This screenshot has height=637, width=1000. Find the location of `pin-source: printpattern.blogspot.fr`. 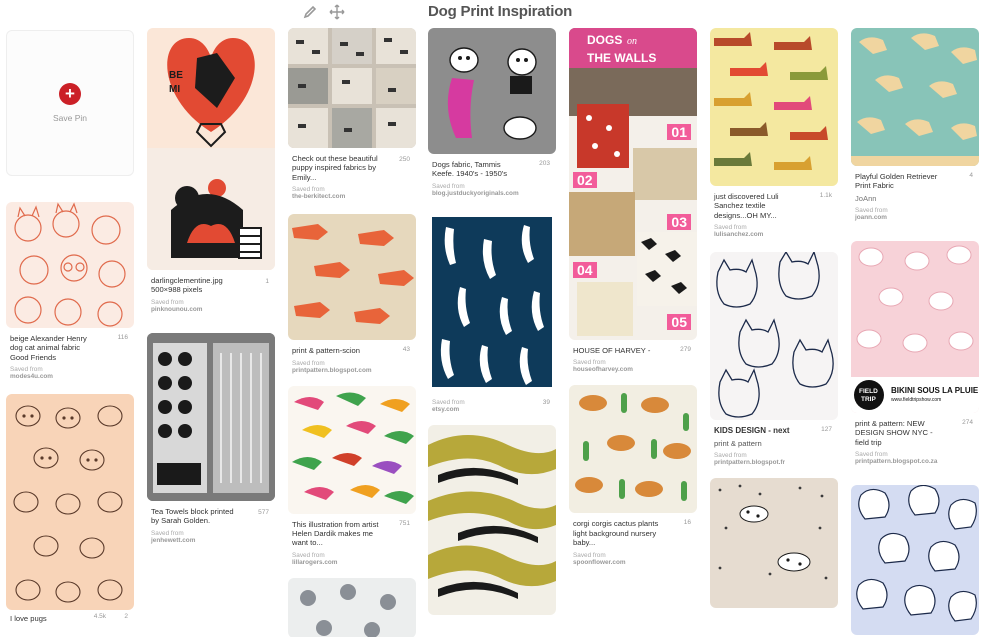

pin-source: printpattern.blogspot.fr is located at coordinates (774, 462).